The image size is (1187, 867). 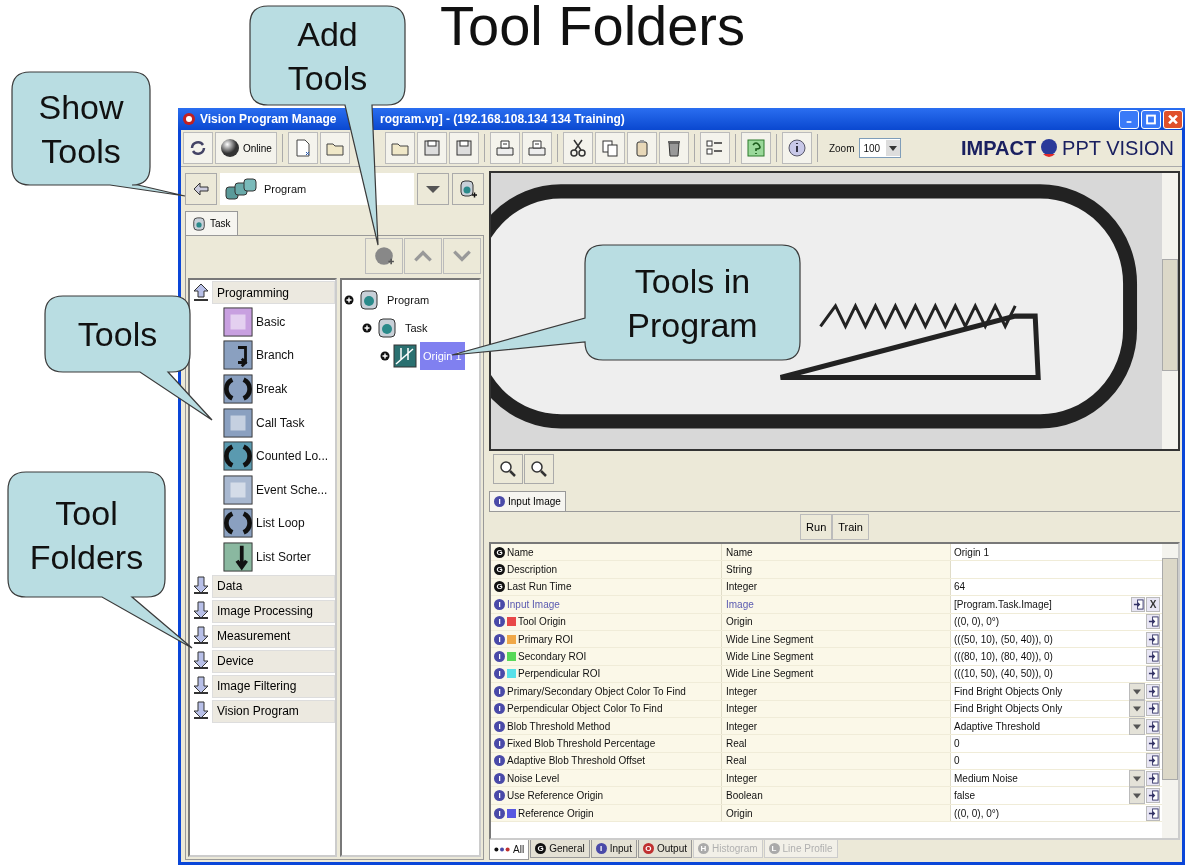 I want to click on property-type: Real, so click(x=736, y=743).